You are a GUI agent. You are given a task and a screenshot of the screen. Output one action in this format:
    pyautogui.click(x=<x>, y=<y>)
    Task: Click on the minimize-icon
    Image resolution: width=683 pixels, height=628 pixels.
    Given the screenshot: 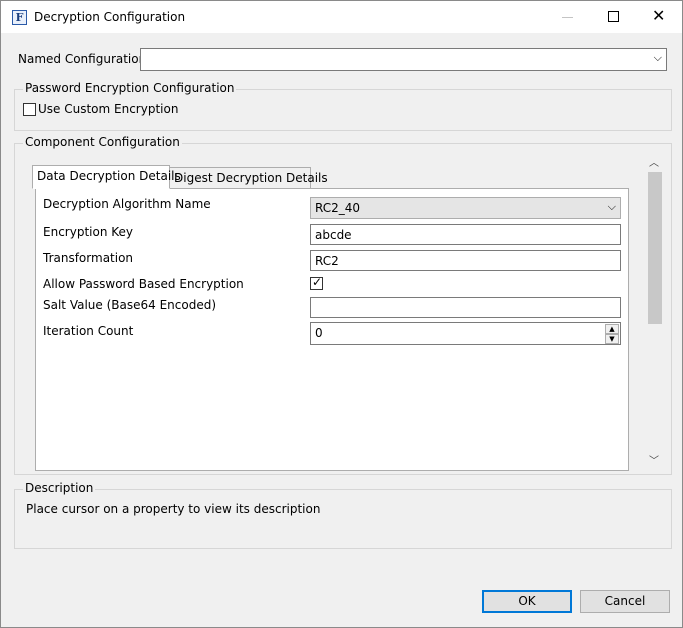 What is the action you would take?
    pyautogui.click(x=567, y=17)
    